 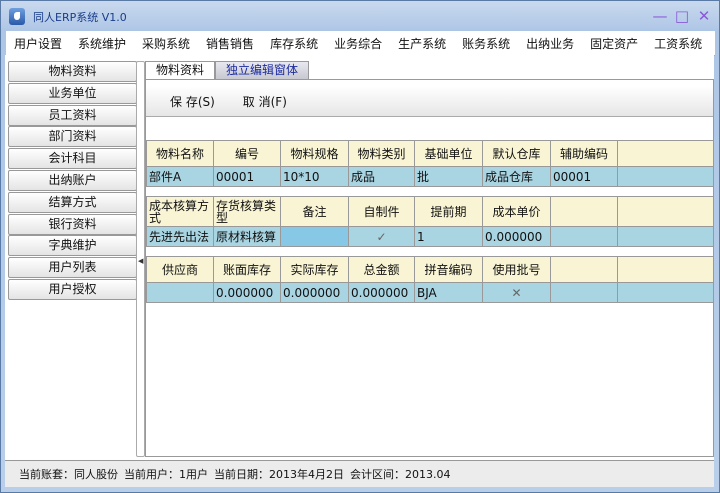 What do you see at coordinates (400, 474) in the screenshot?
I see `status-period: 会计区间：2013.04` at bounding box center [400, 474].